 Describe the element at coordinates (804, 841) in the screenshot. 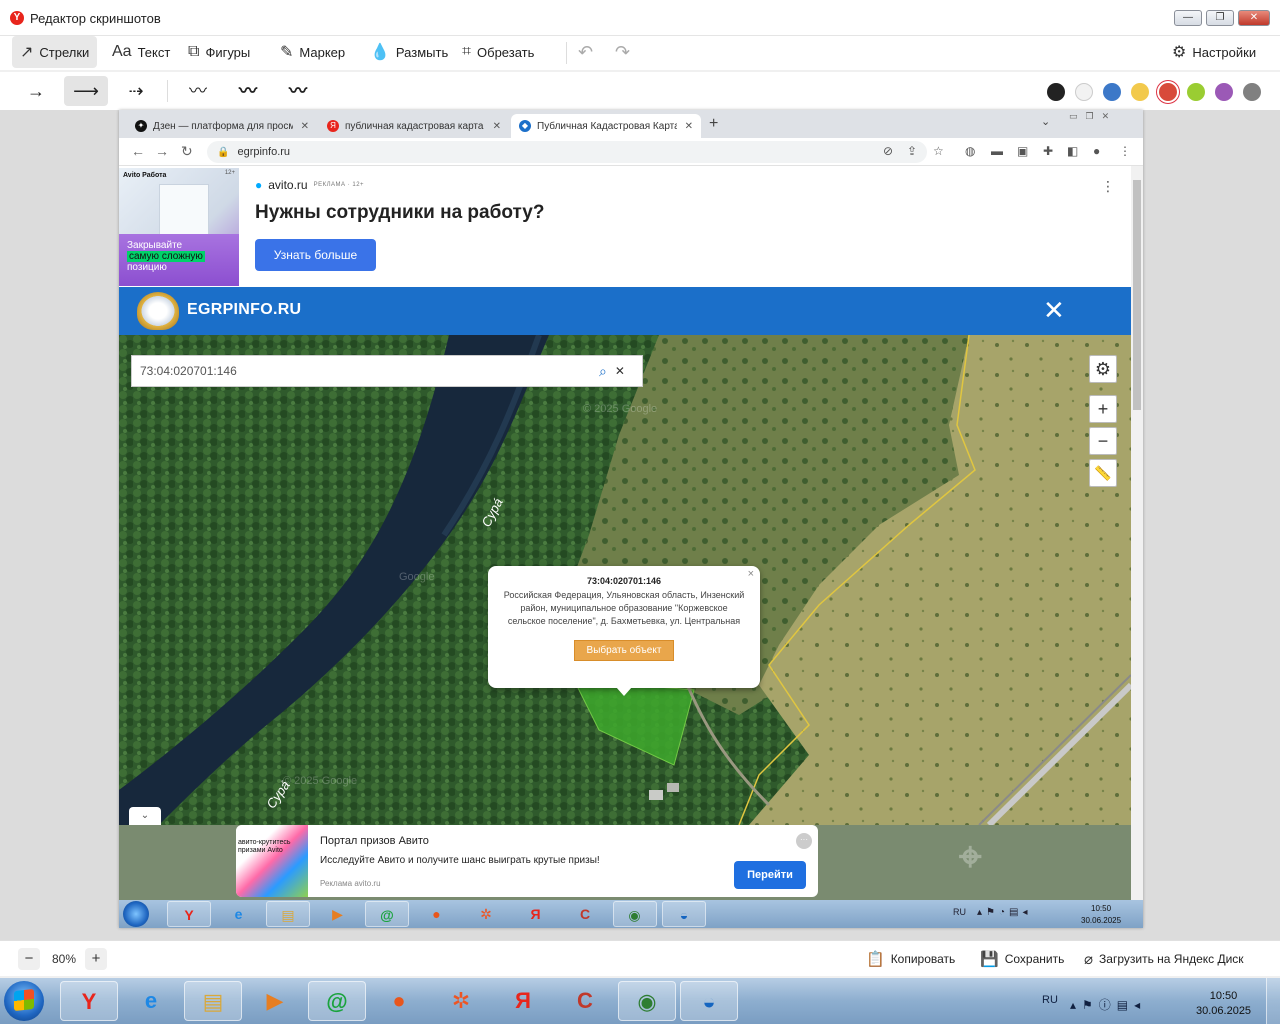

I see `ad-more-icon: ···` at that location.